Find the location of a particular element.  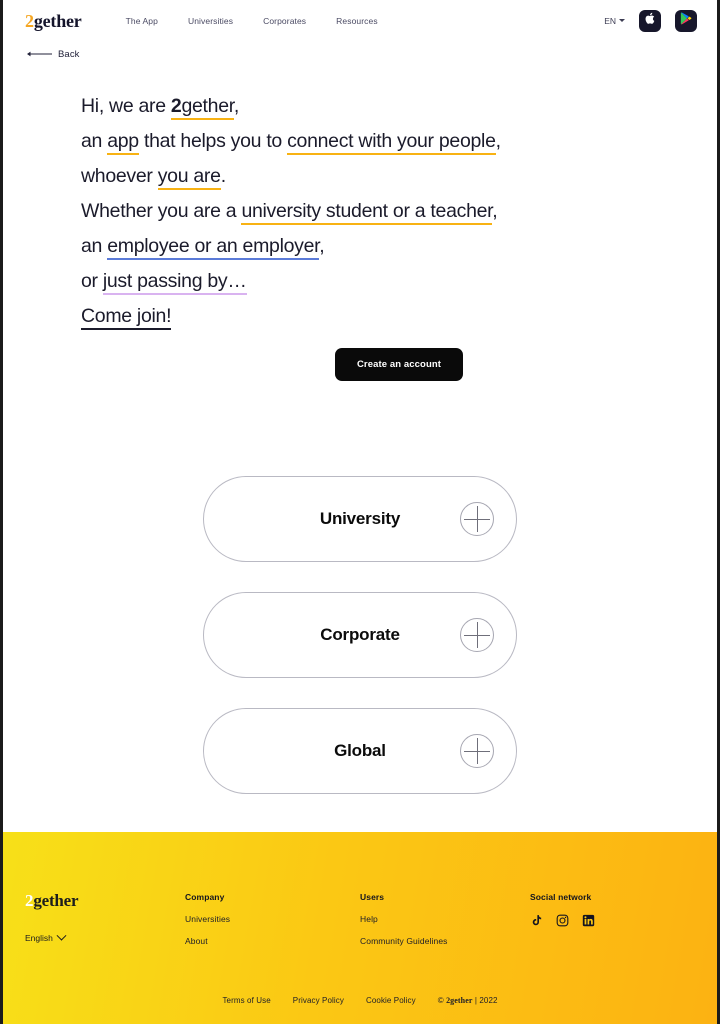

social-icon-row is located at coordinates (610, 920).